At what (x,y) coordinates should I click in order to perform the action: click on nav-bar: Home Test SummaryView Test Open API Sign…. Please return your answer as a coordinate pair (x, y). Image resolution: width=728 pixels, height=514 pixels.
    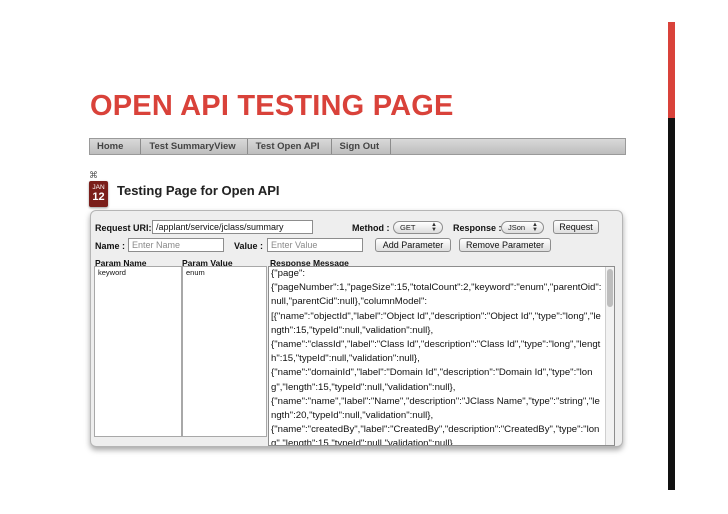
    Looking at the image, I should click on (357, 146).